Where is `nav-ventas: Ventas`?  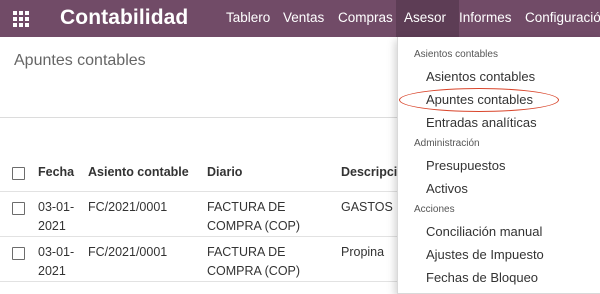 nav-ventas: Ventas is located at coordinates (303, 18).